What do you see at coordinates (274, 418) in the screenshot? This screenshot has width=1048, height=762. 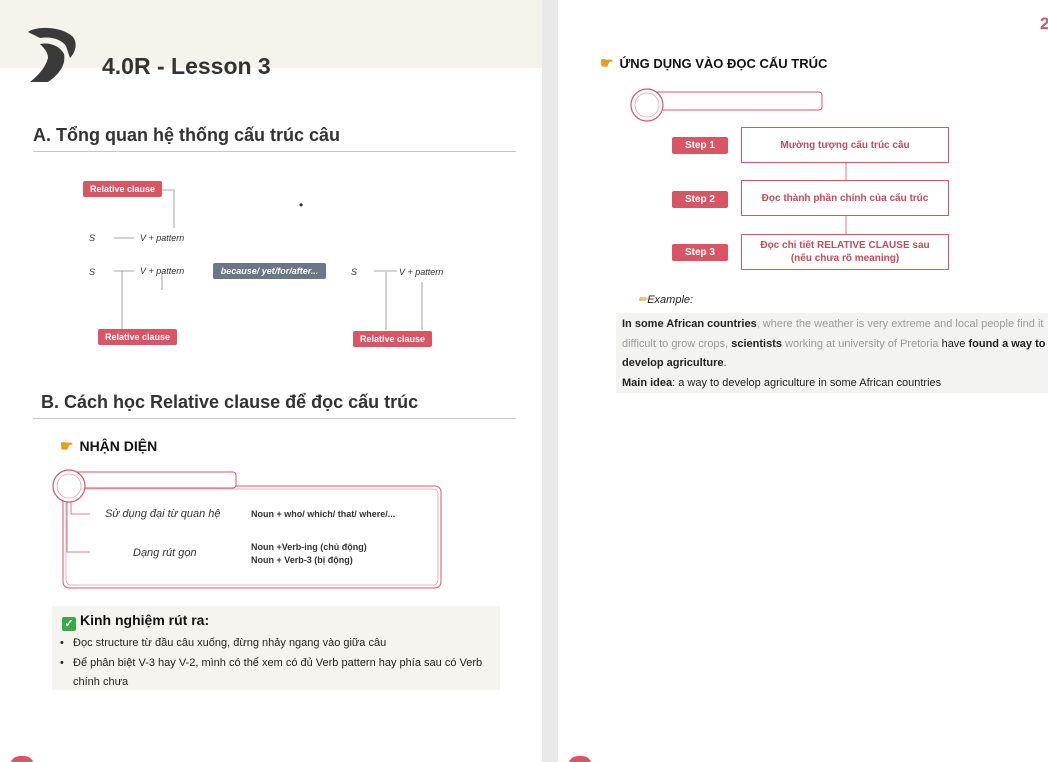 I see `section-b-divider` at bounding box center [274, 418].